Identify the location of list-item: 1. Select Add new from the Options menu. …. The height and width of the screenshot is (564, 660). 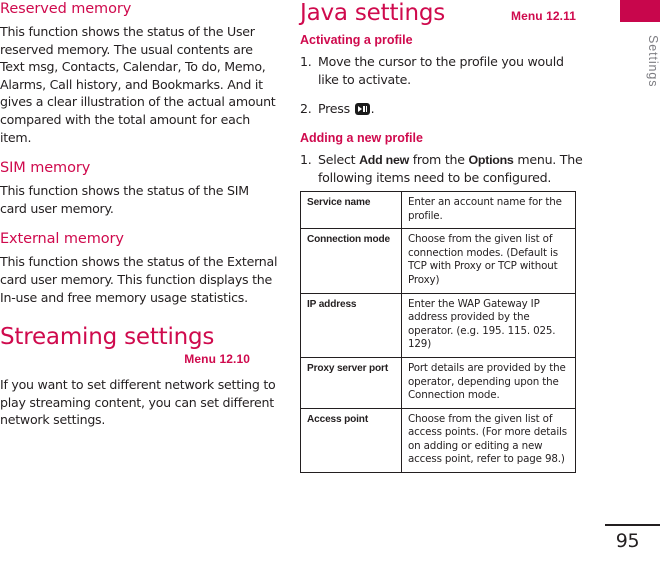
(442, 169).